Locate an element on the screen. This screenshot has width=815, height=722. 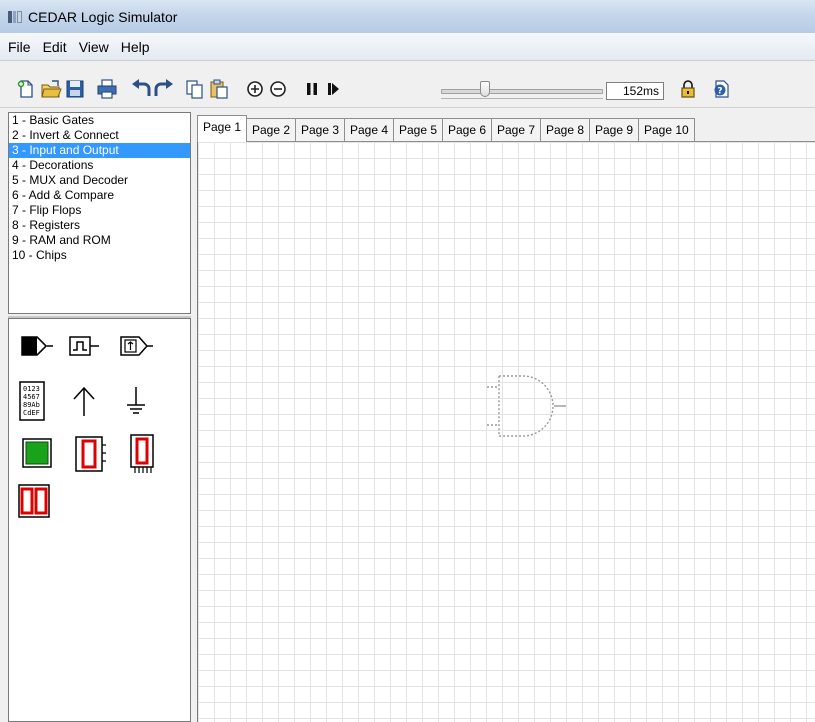
paste-icon is located at coordinates (219, 89).